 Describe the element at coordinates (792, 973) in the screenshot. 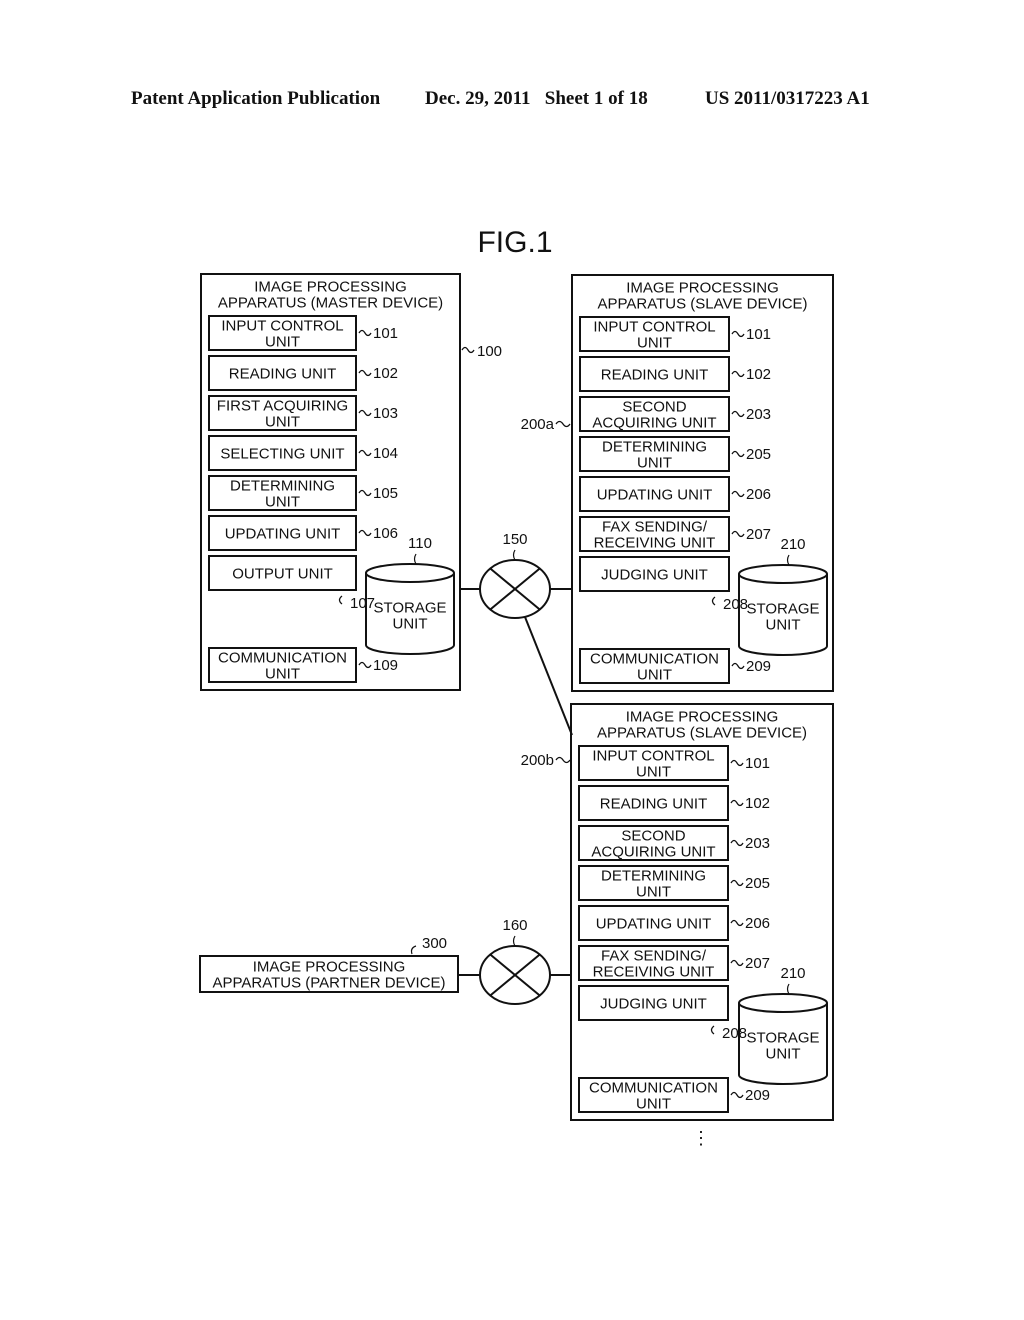

I see `slave-device-b-storage-ref: 210` at that location.